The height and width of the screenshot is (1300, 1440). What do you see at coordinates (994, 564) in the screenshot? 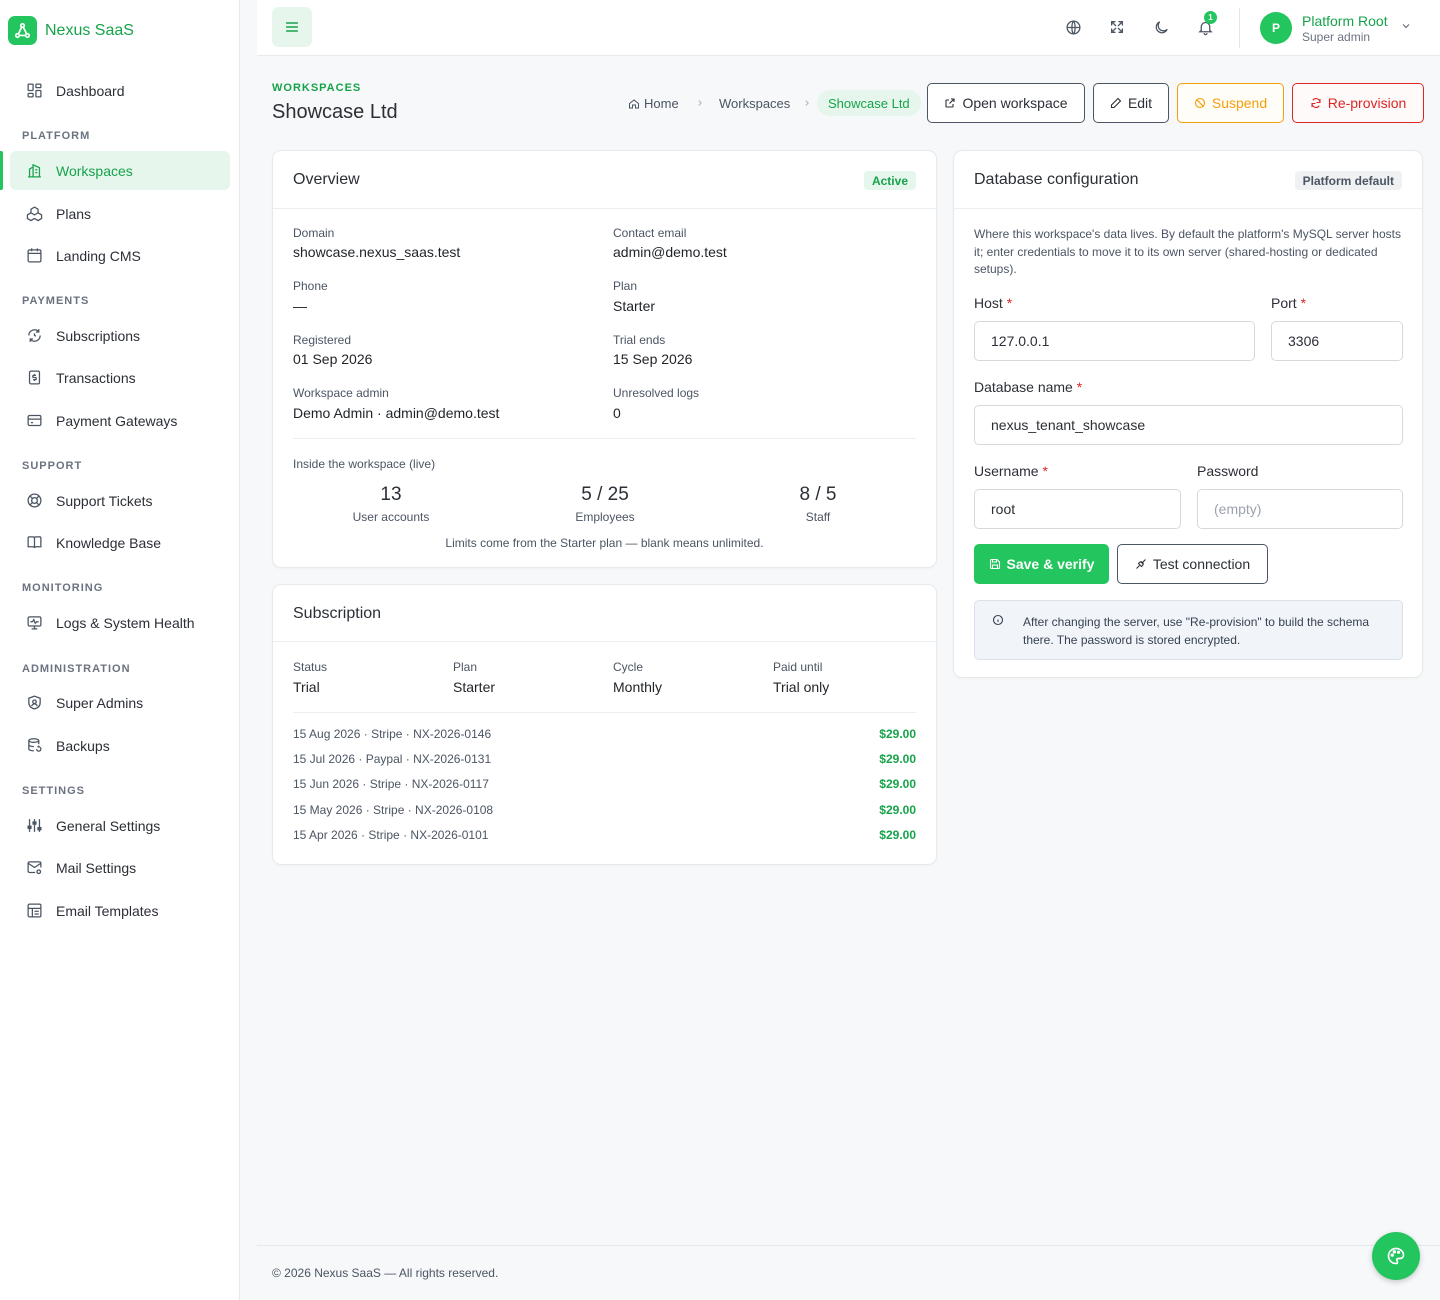
I see `save-icon` at bounding box center [994, 564].